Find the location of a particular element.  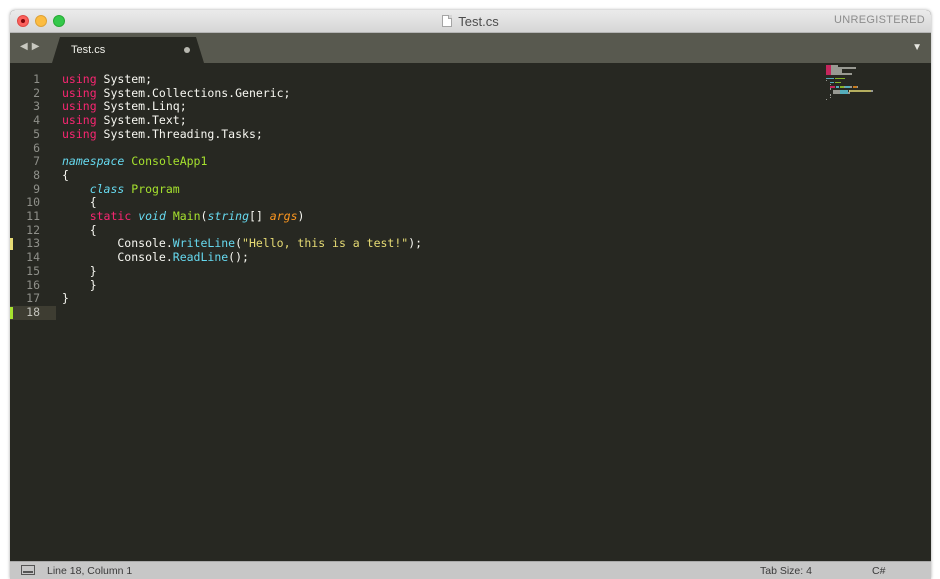

code-token: Main is located at coordinates (186, 216).